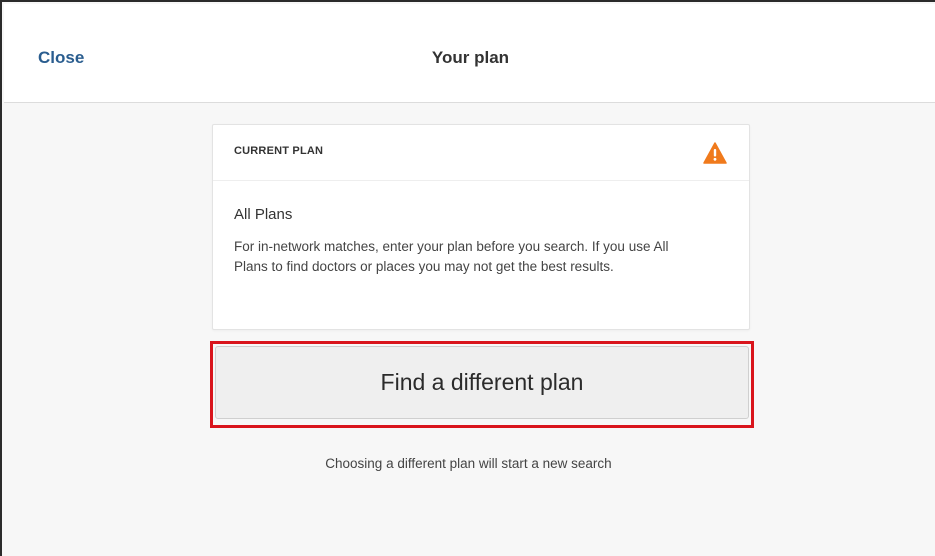 This screenshot has width=935, height=556. I want to click on warning-triangle-icon, so click(715, 153).